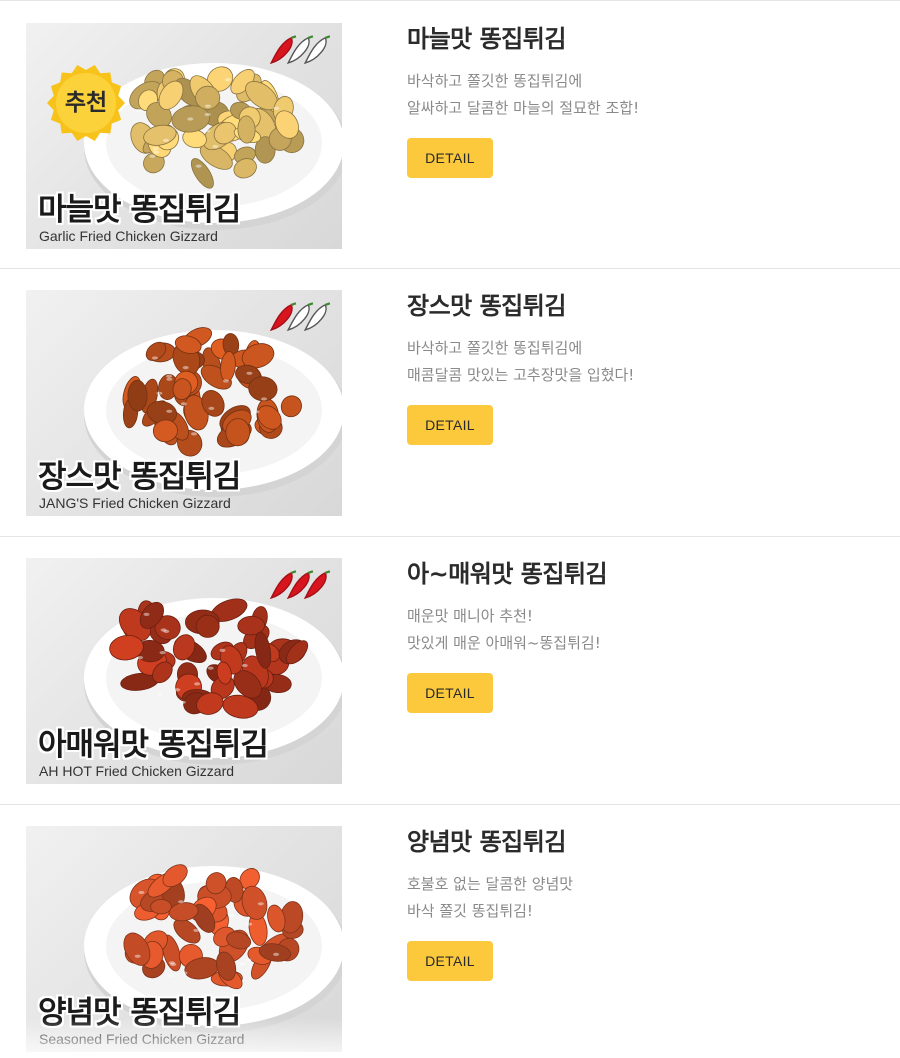 This screenshot has width=900, height=1058. Describe the element at coordinates (153, 745) in the screenshot. I see `image-title: 아매워맛 똥집튀김` at that location.